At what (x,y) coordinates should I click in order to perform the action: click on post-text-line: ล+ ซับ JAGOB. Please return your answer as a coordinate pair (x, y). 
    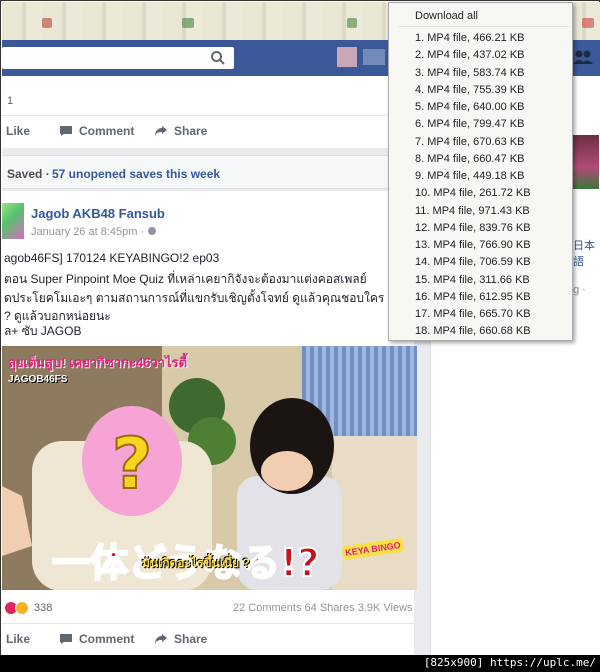
    Looking at the image, I should click on (43, 331).